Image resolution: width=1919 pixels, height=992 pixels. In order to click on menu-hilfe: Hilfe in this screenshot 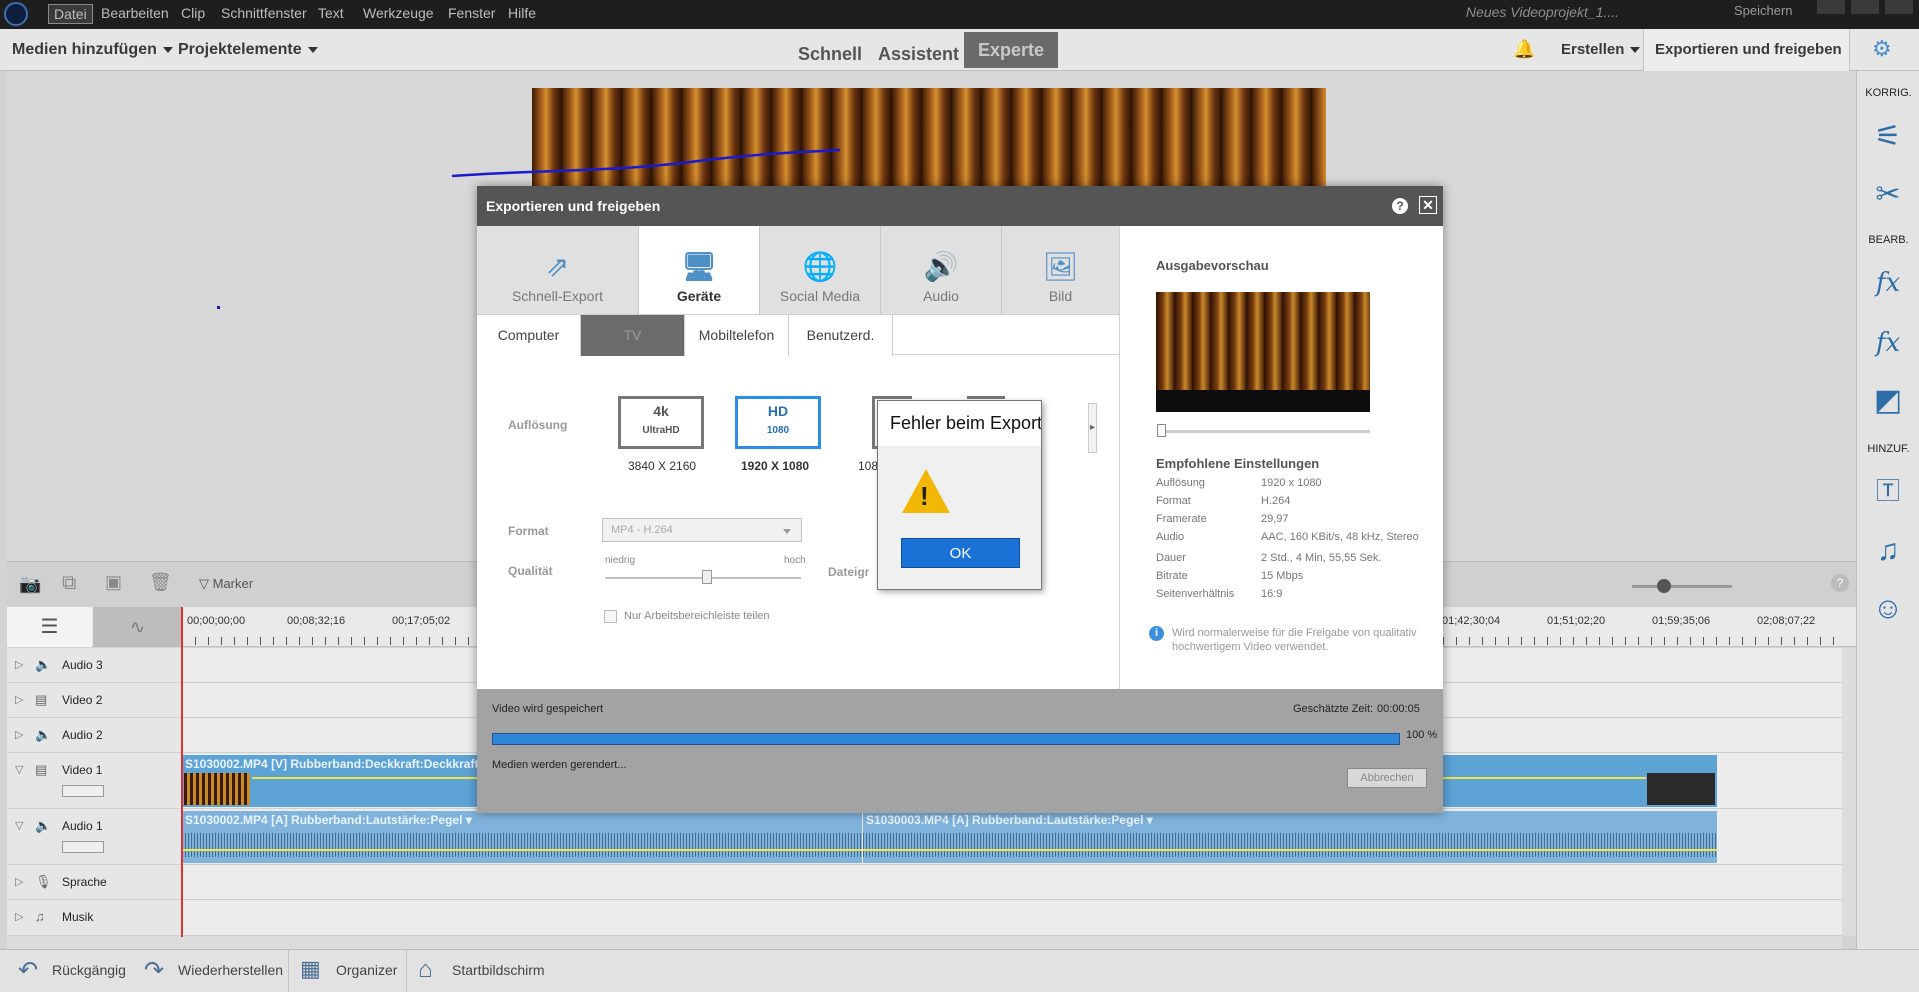, I will do `click(522, 13)`.